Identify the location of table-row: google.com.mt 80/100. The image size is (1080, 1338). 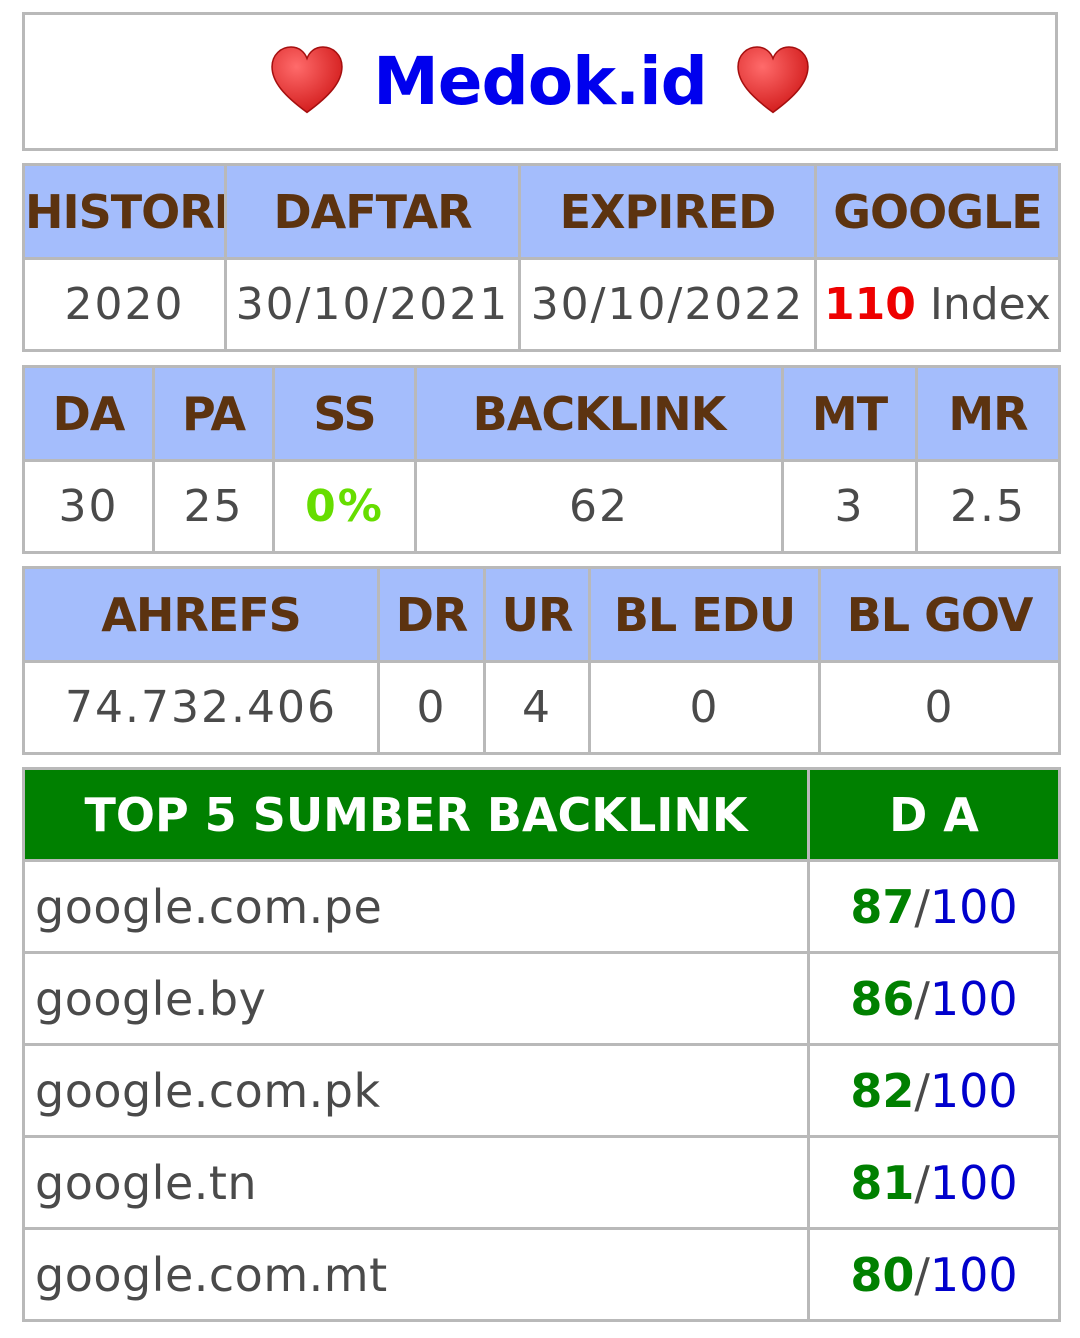
(541, 1274).